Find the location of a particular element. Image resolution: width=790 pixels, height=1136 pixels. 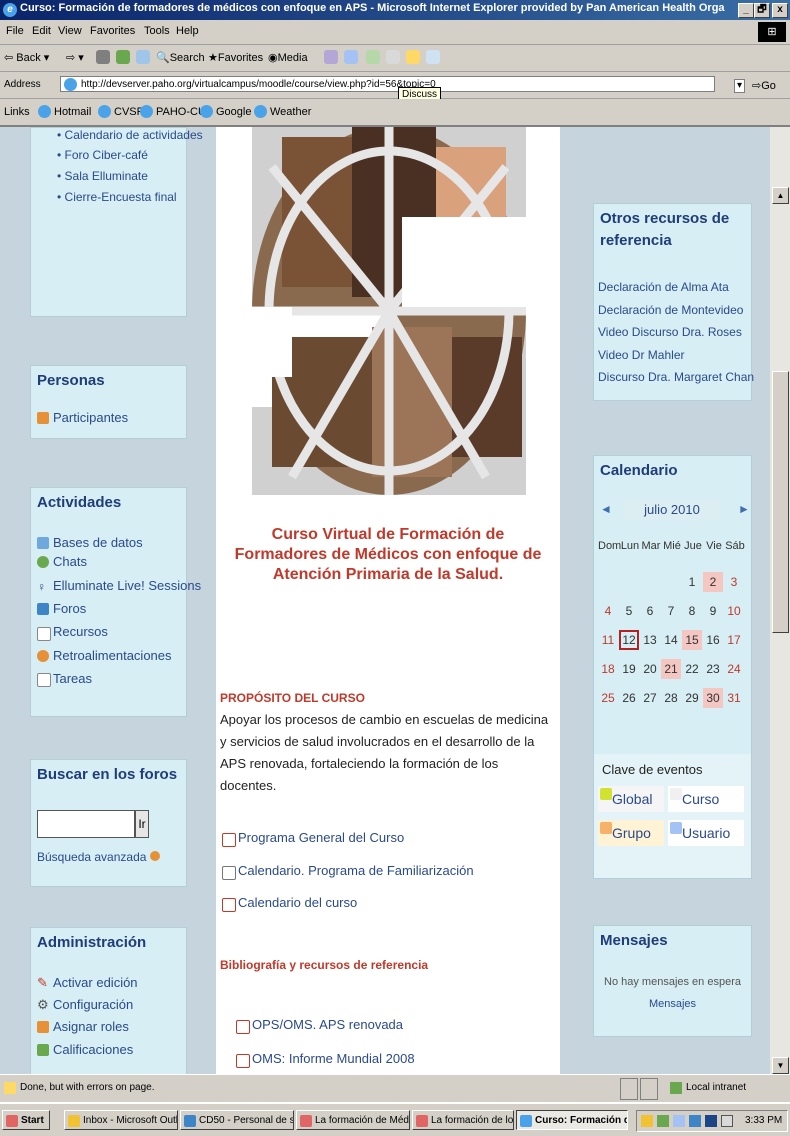

scroll-thumb is located at coordinates (780, 502).